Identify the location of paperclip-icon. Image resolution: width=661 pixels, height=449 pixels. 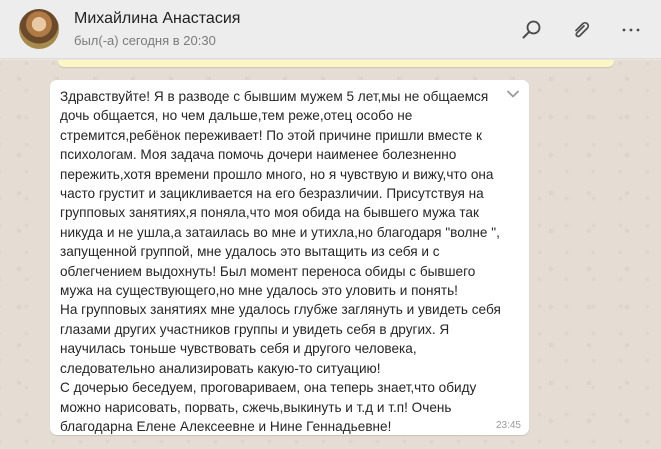
(582, 29).